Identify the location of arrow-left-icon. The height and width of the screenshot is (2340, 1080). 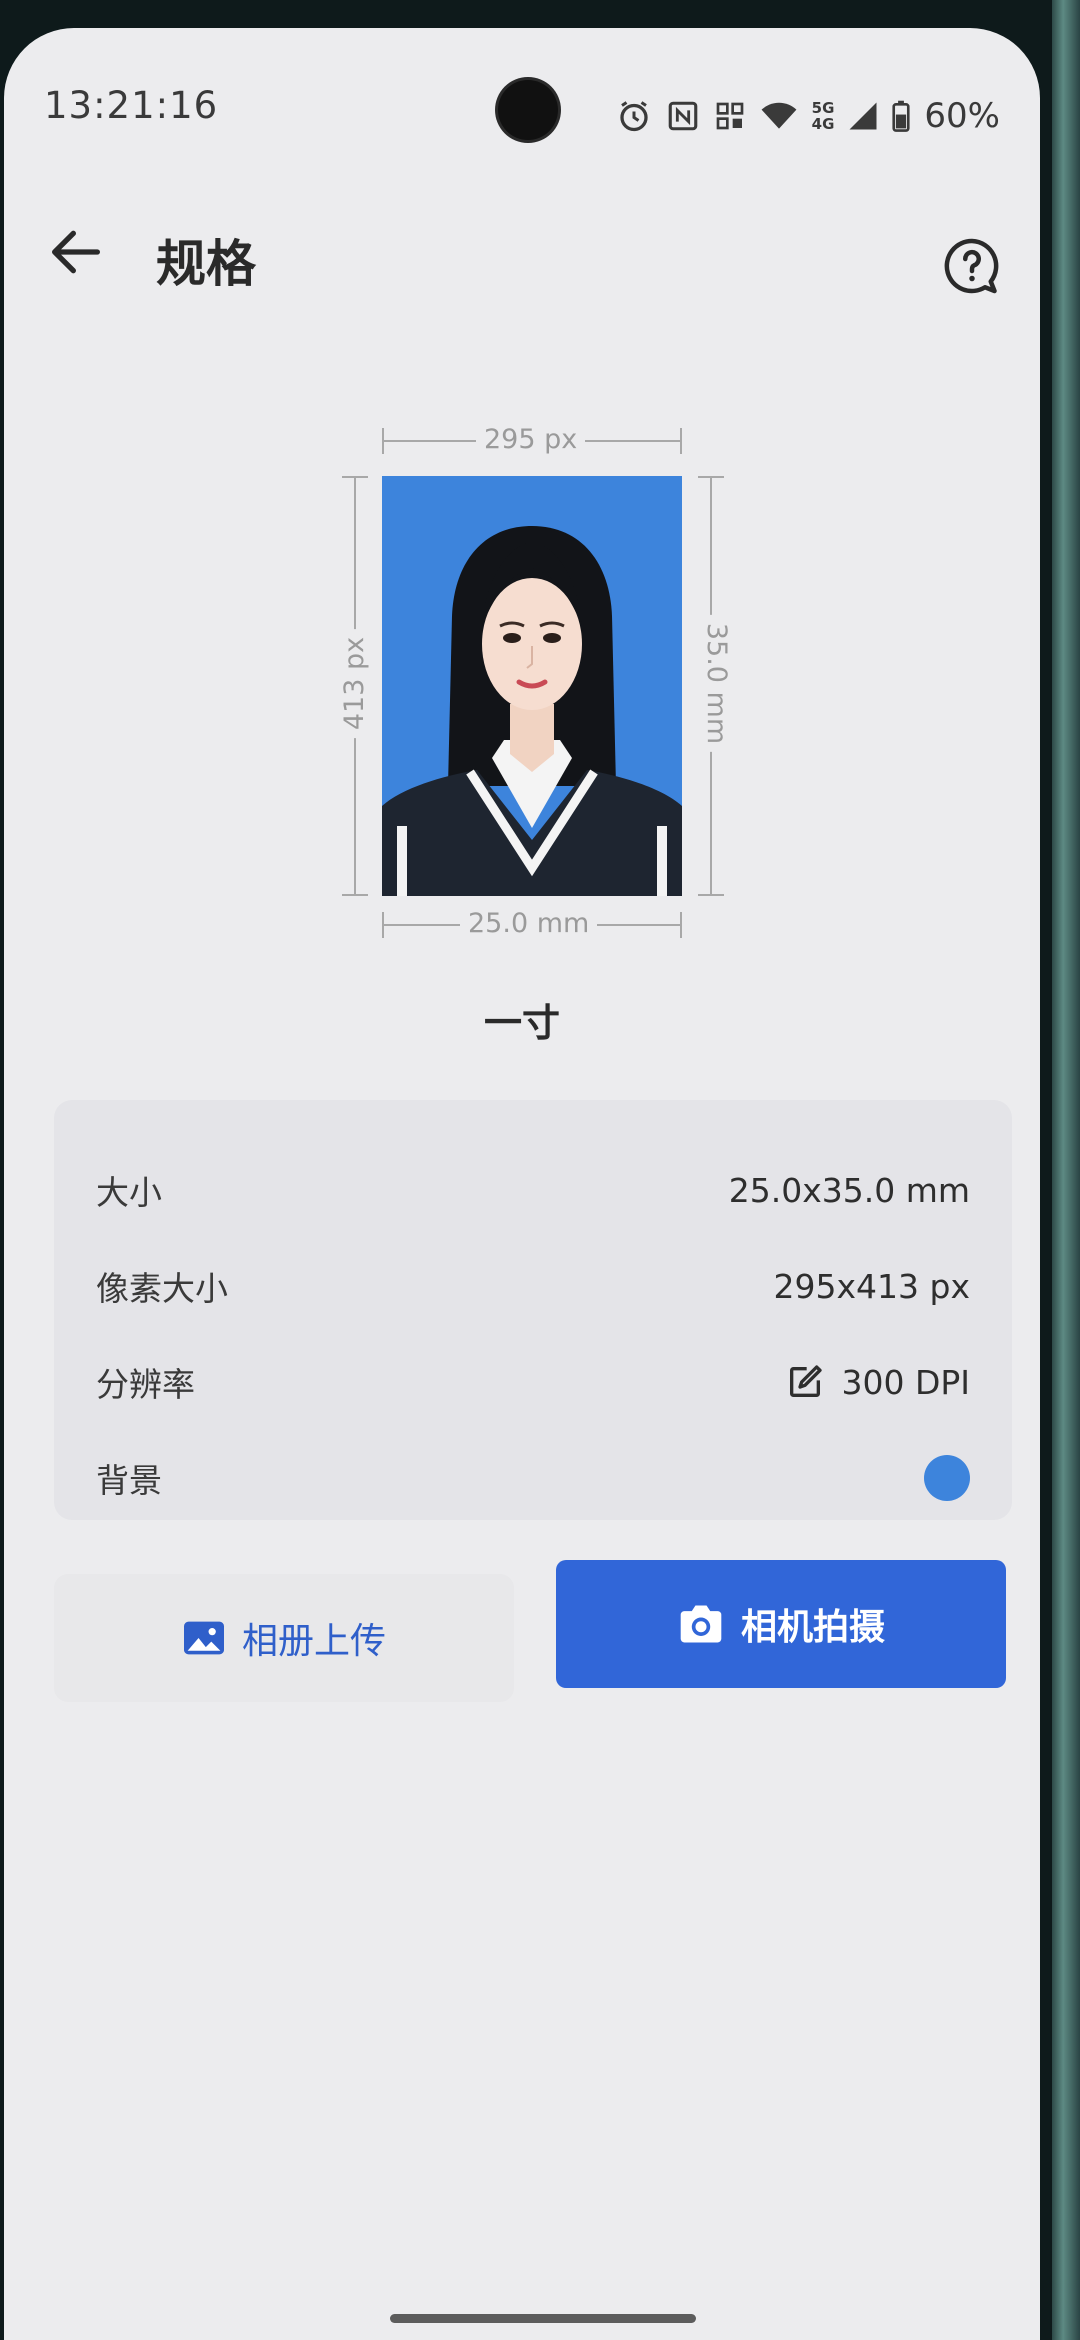
(76, 252).